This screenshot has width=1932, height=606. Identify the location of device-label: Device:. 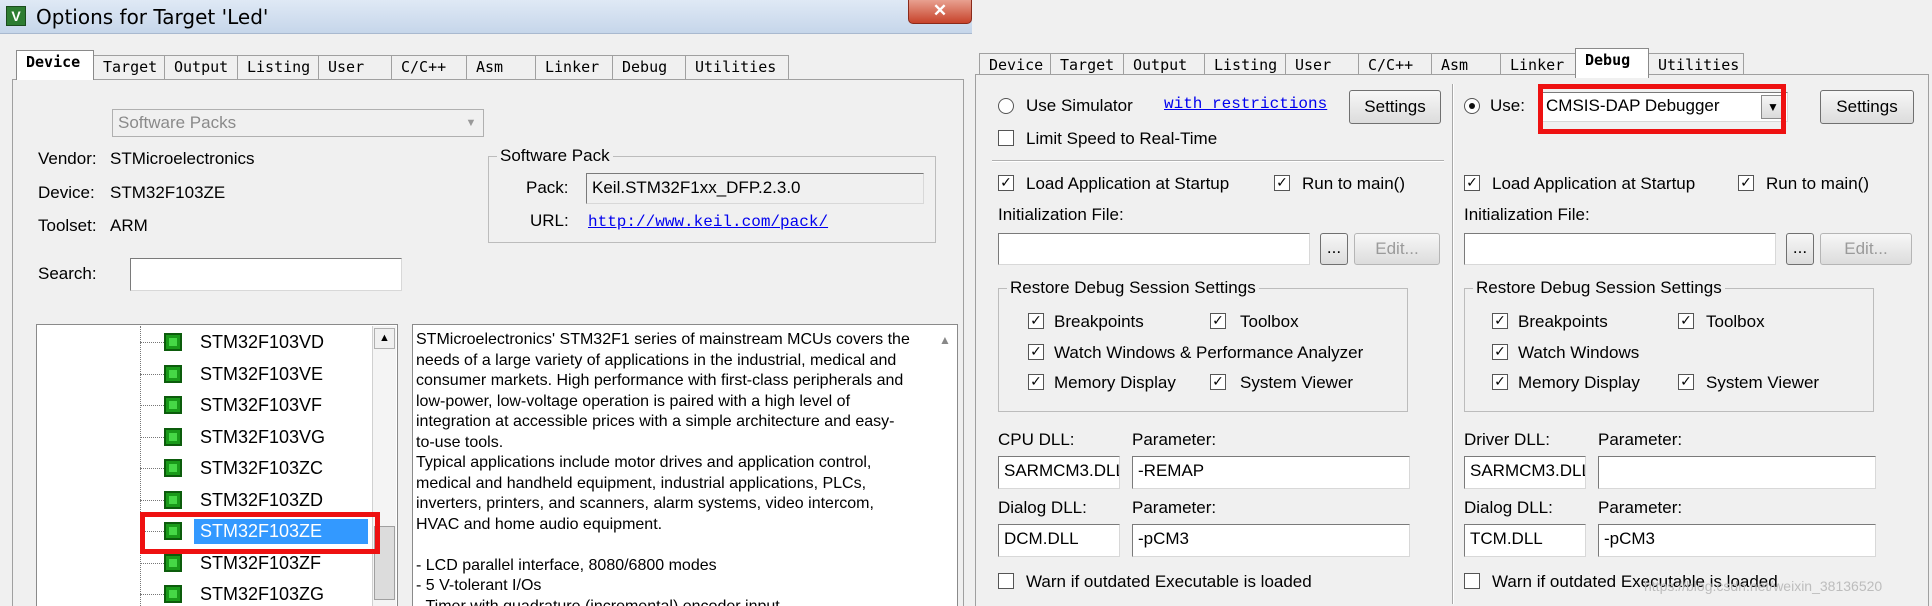
(66, 192).